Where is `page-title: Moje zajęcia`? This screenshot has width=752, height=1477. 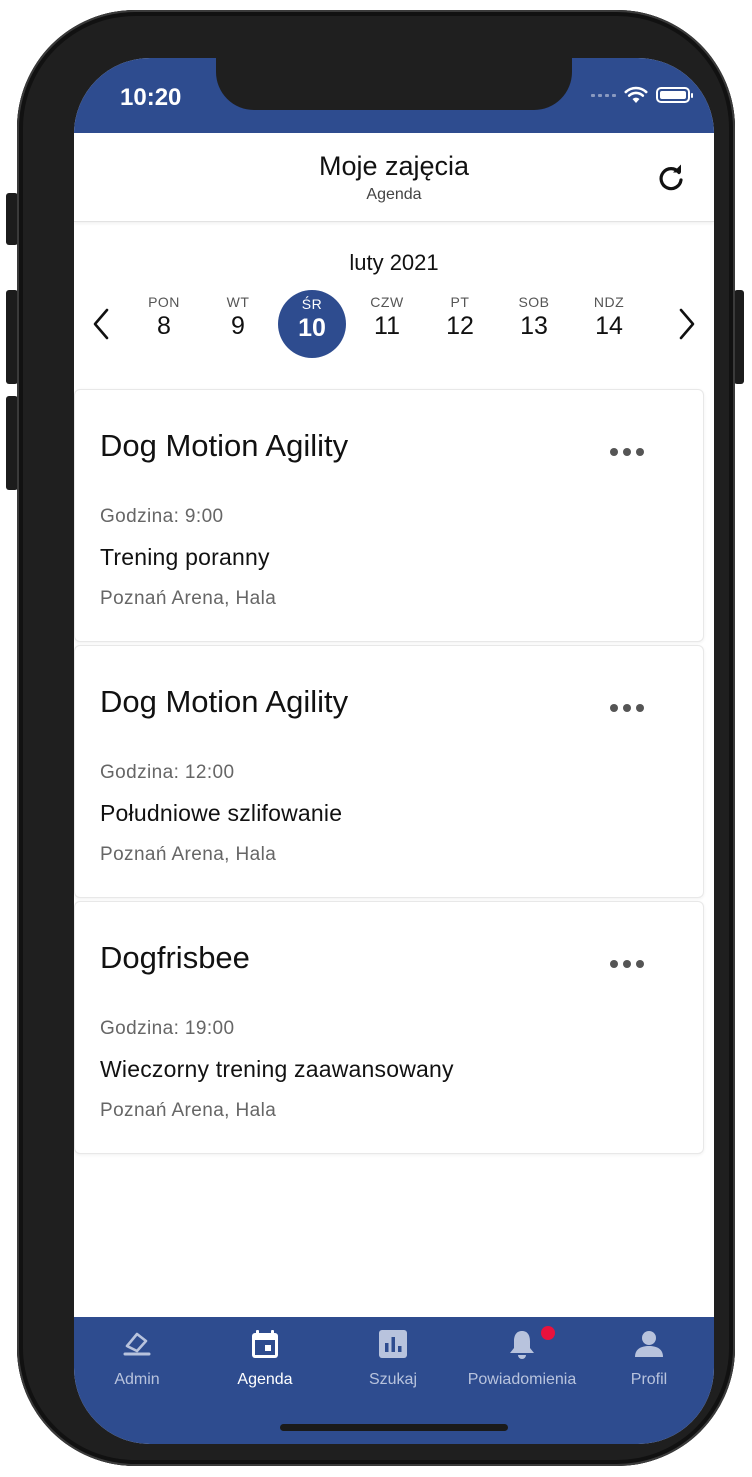 page-title: Moje zajęcia is located at coordinates (394, 166).